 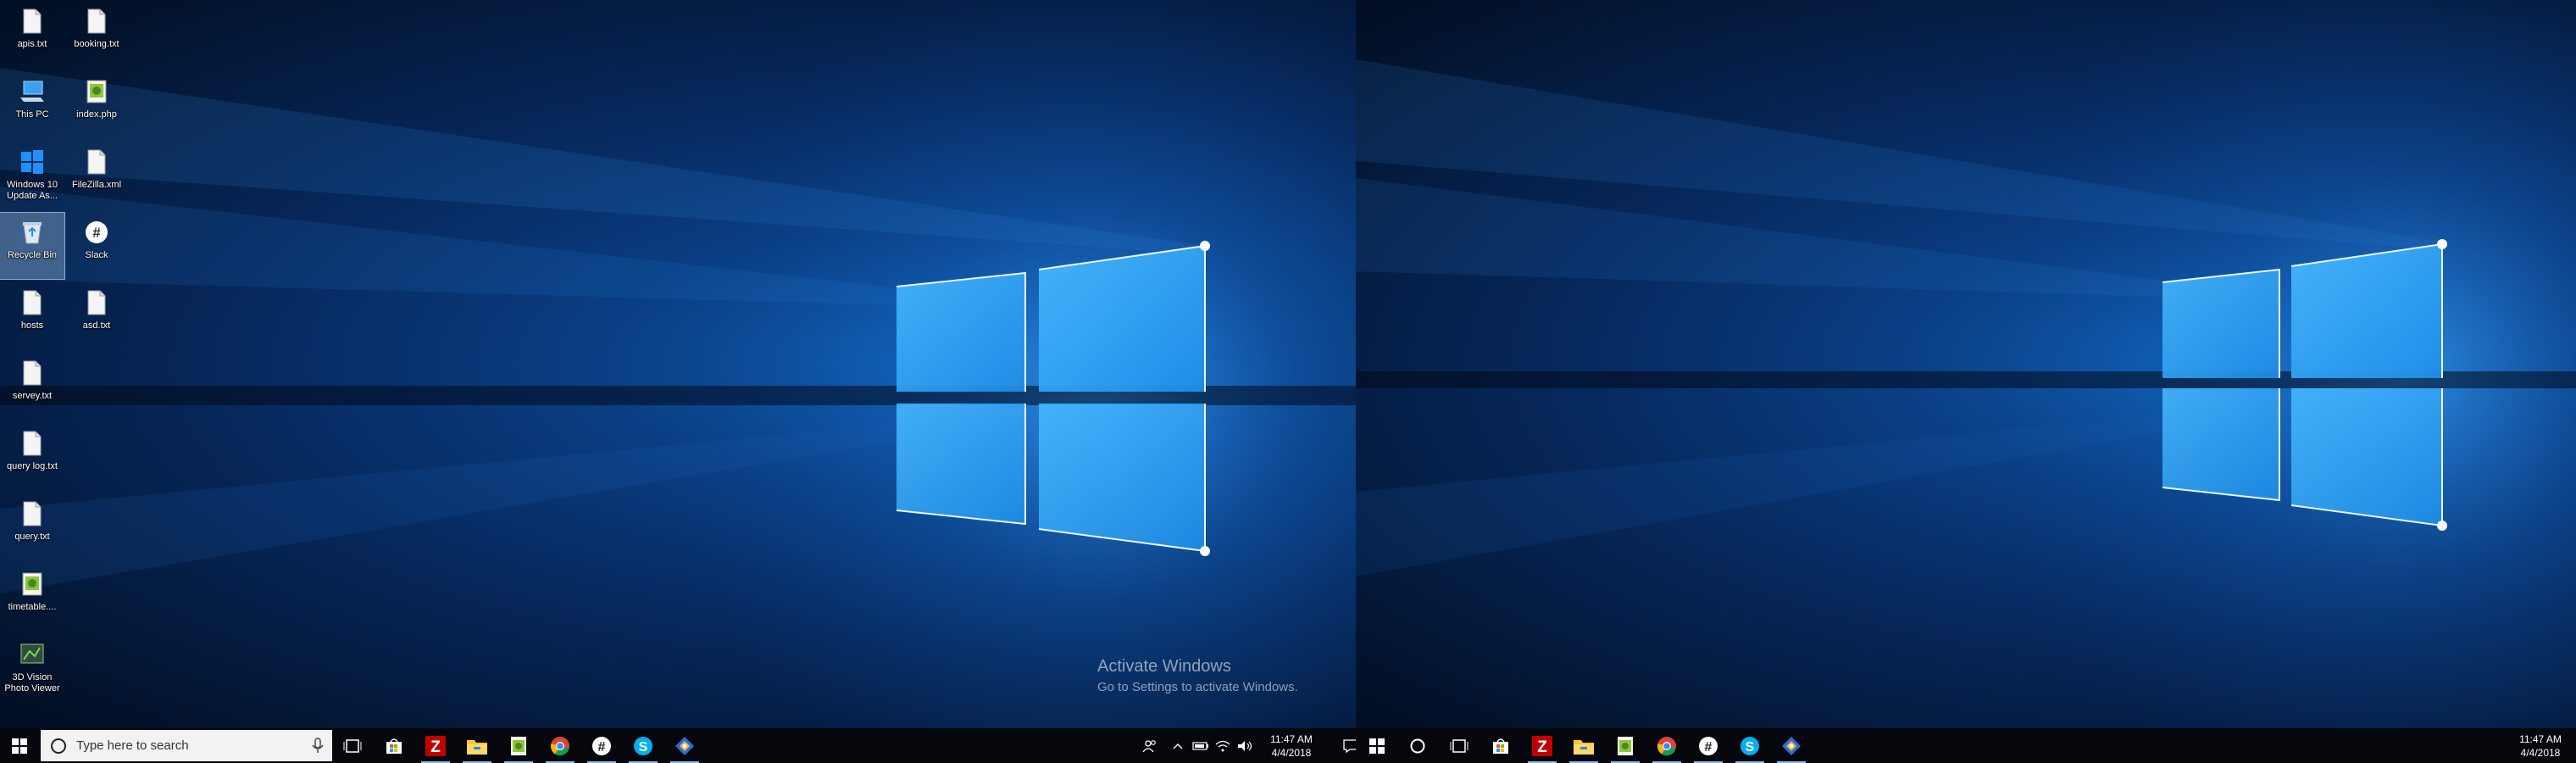 I want to click on desktop-icon-label: apis.txt, so click(x=32, y=44).